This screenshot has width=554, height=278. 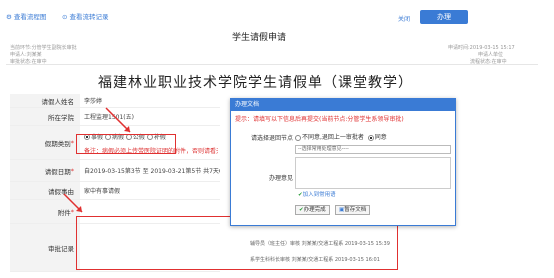 What do you see at coordinates (404, 18) in the screenshot?
I see `close-link: 关闭` at bounding box center [404, 18].